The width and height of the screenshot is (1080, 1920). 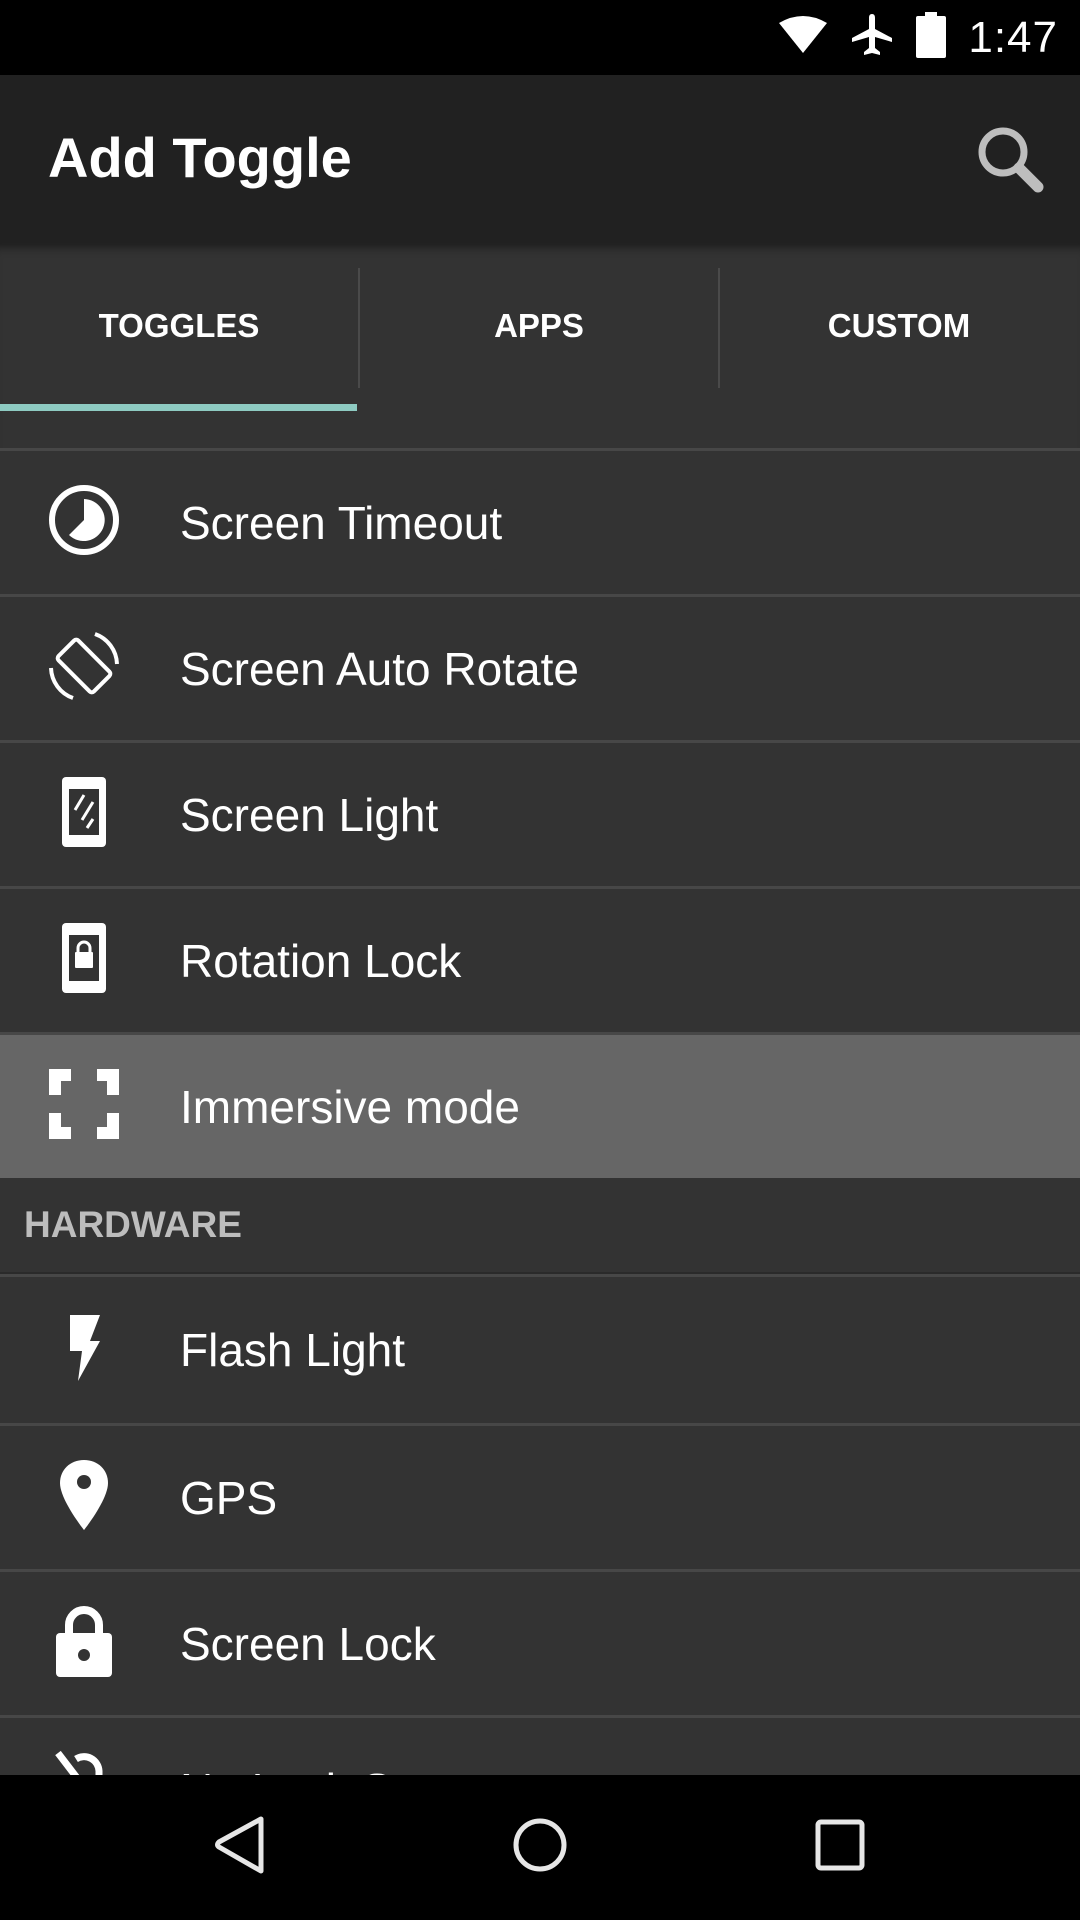 I want to click on status-bar: 1:47, so click(x=540, y=37).